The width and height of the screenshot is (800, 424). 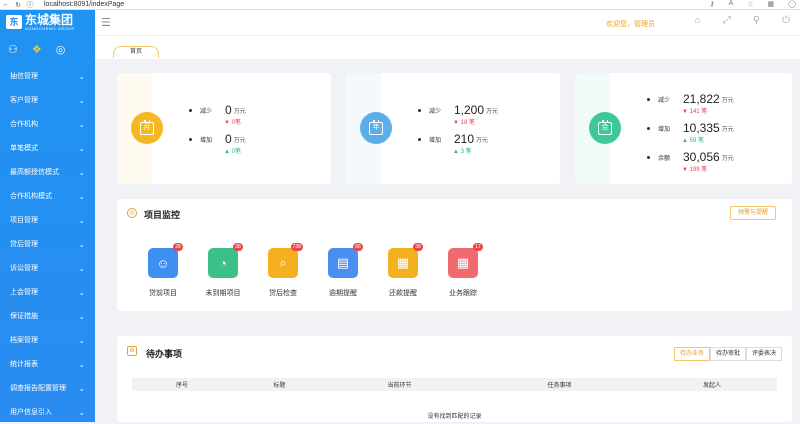 I want to click on stat-card: 月减少 0 万元 ▼ 0笔 增加 0 万元 ▲ 0笔, so click(x=224, y=128).